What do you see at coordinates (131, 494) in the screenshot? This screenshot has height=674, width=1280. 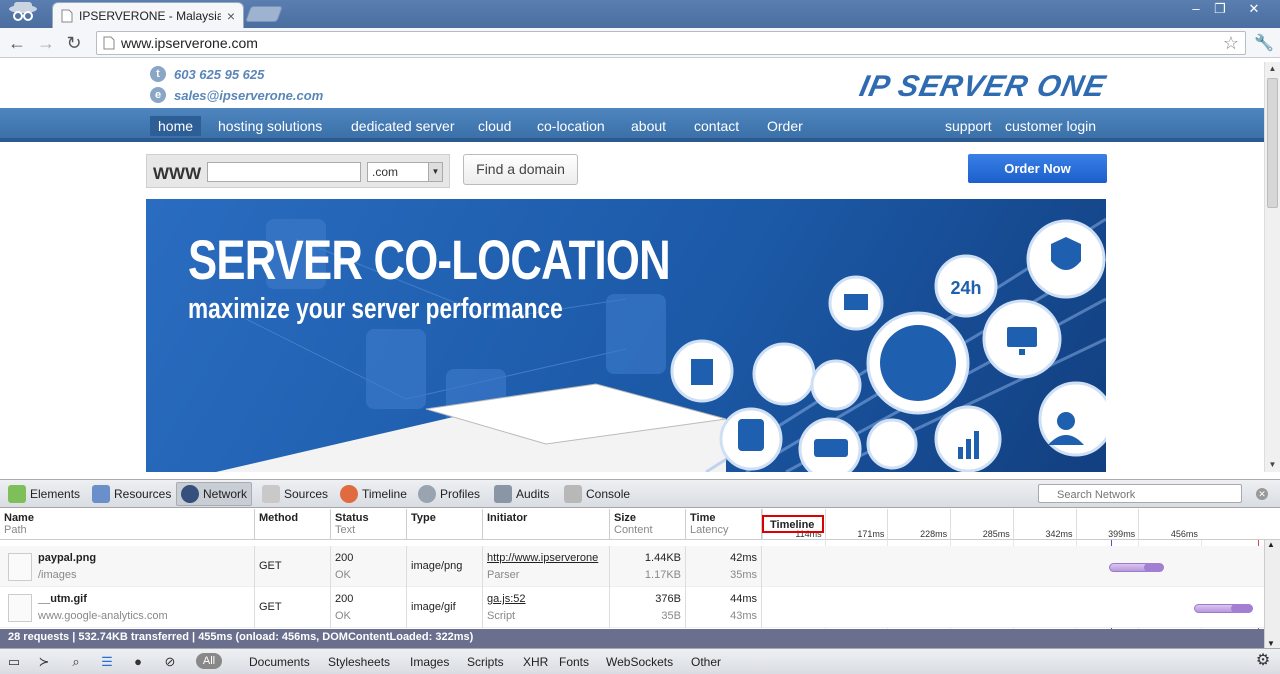 I see `tab-resources: Resources` at bounding box center [131, 494].